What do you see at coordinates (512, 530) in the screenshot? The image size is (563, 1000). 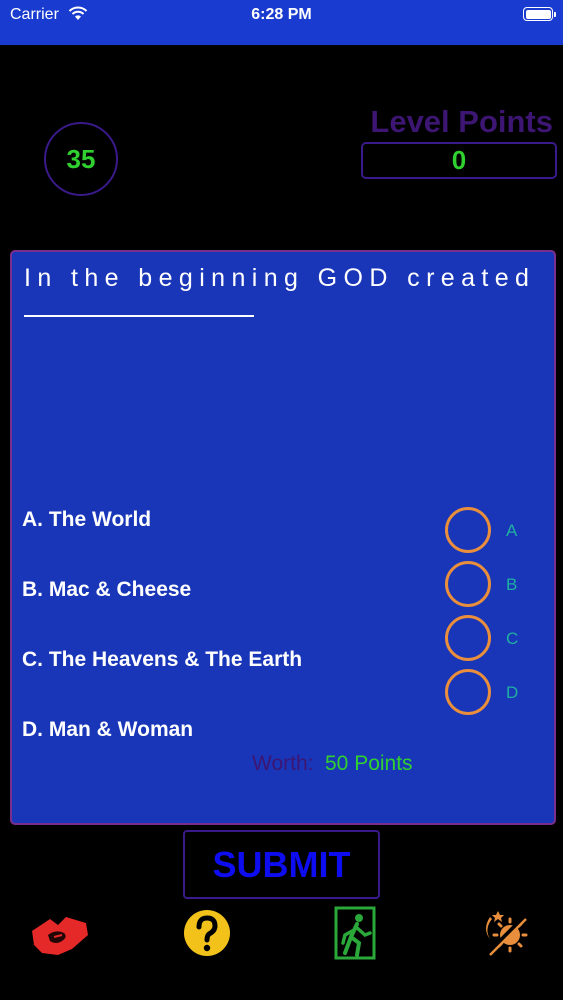 I see `radio-a-label: A` at bounding box center [512, 530].